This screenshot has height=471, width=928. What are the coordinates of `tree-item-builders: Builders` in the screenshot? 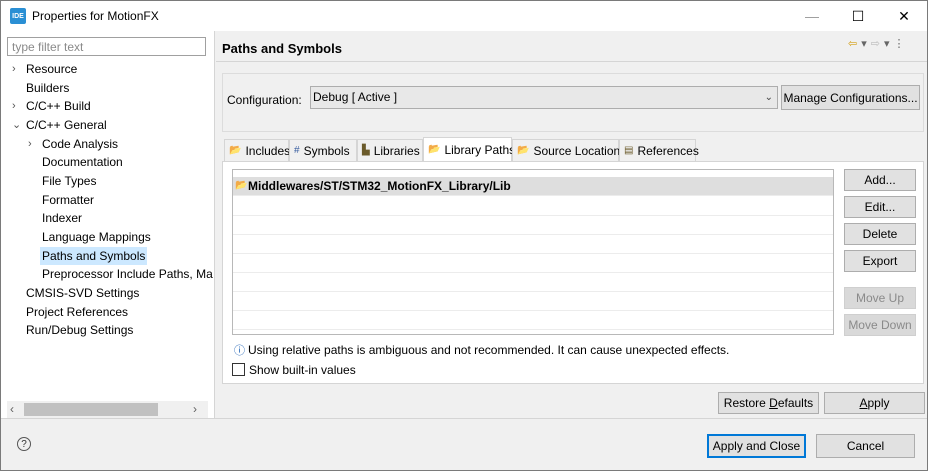 It's located at (47, 88).